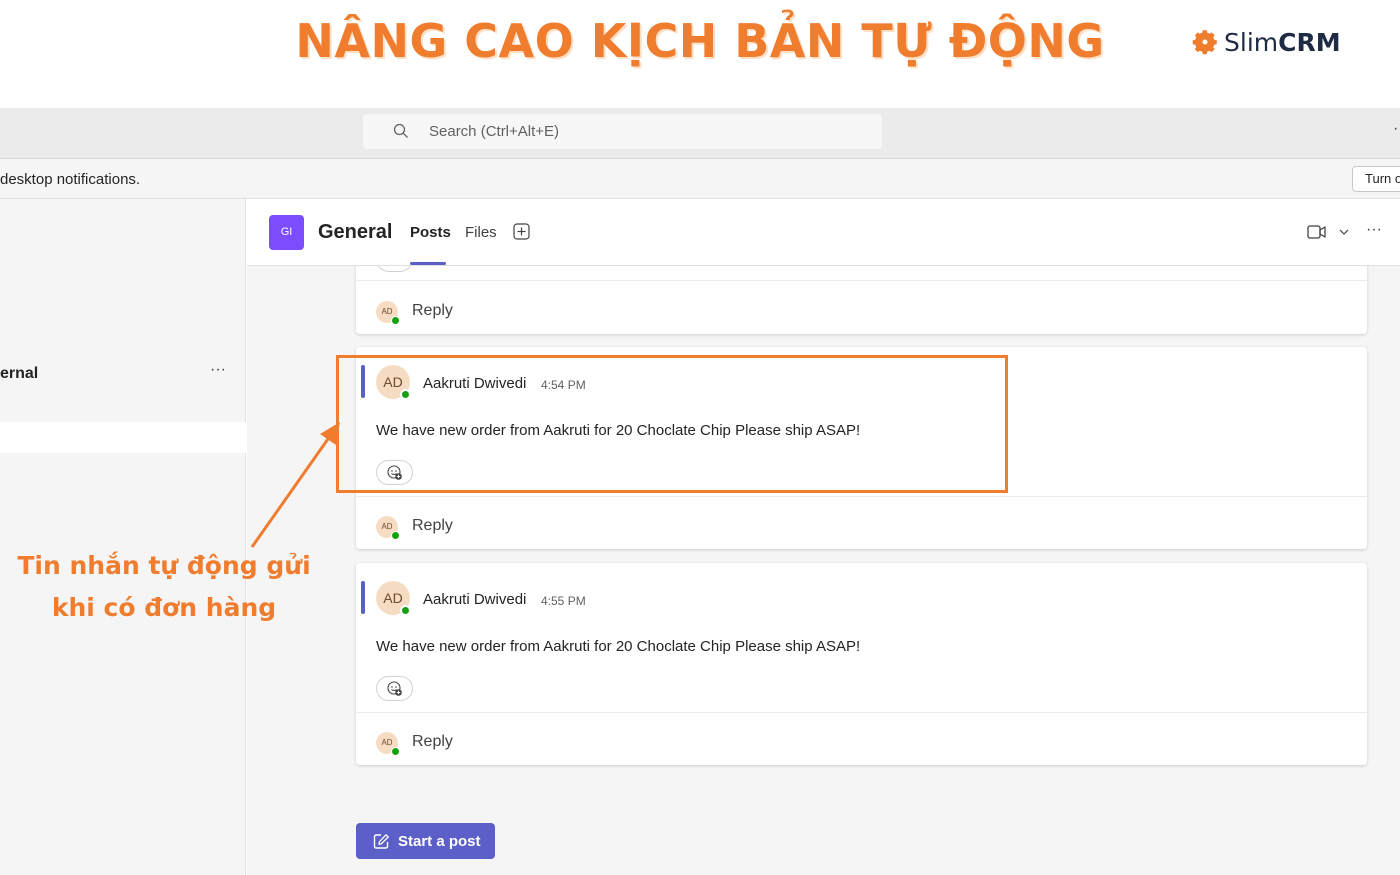  What do you see at coordinates (19, 374) in the screenshot?
I see `team-name: ernal` at bounding box center [19, 374].